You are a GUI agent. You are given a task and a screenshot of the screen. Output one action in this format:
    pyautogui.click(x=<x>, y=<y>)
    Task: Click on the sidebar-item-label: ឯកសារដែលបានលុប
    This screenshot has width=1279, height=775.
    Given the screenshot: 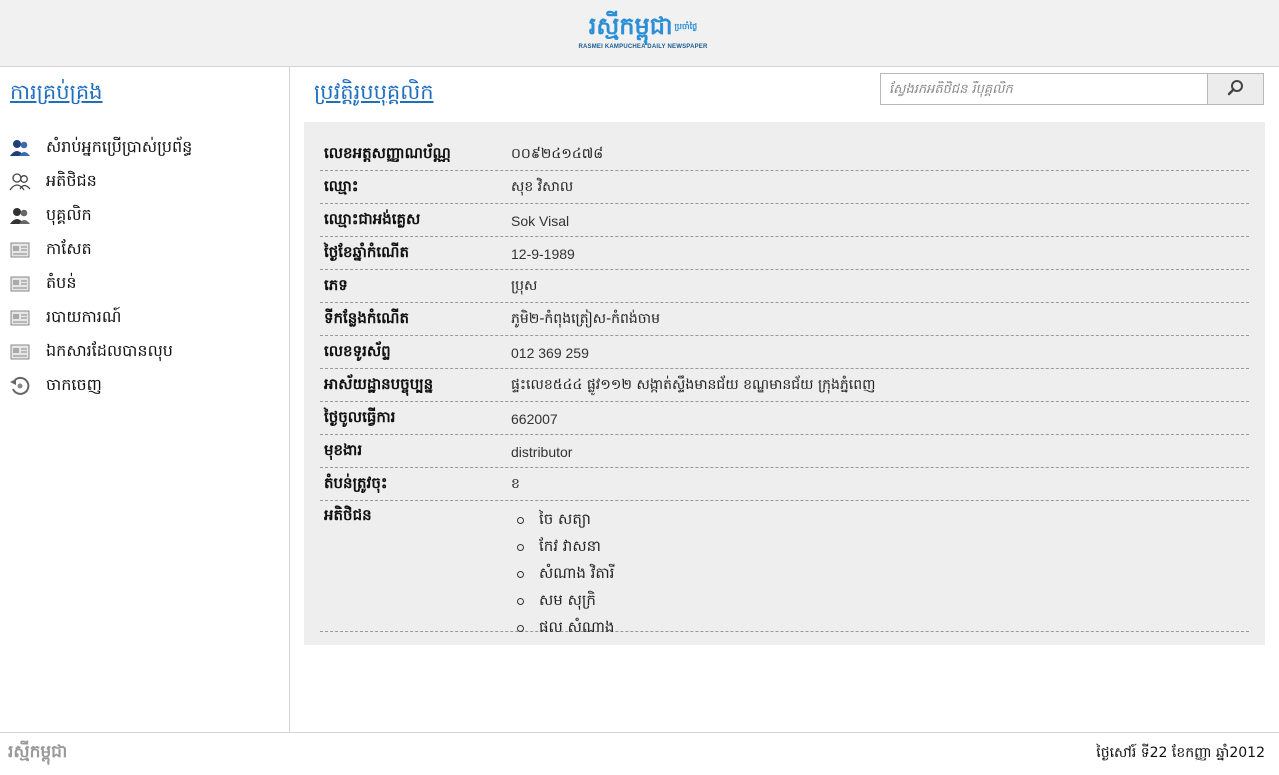 What is the action you would take?
    pyautogui.click(x=109, y=350)
    